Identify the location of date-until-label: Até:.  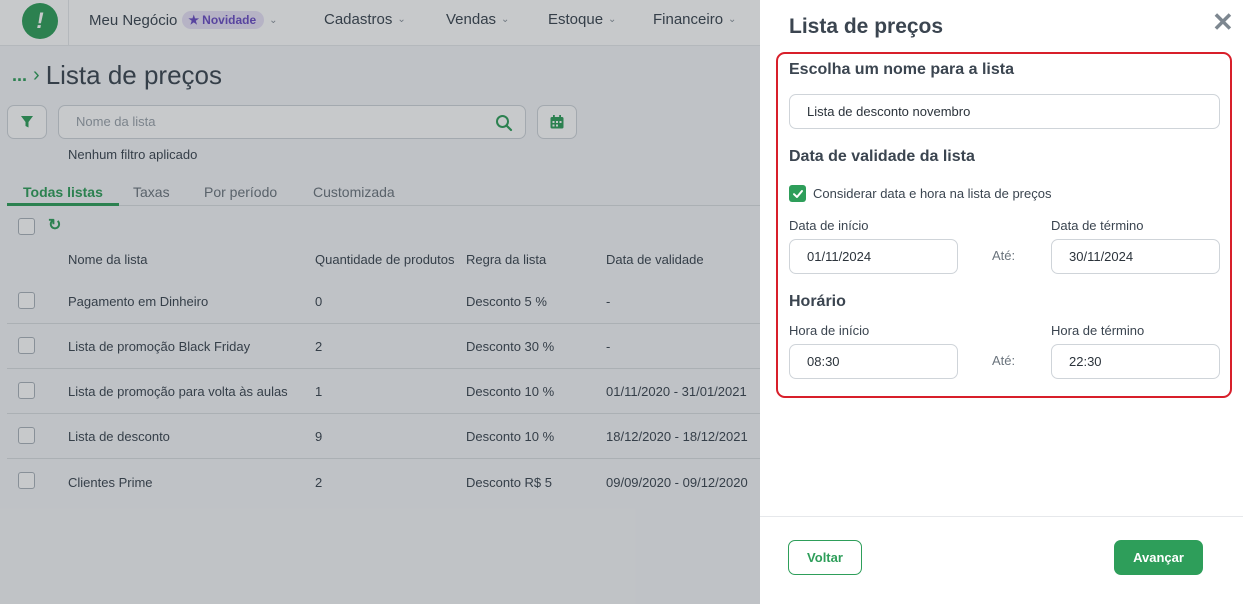
(1004, 255).